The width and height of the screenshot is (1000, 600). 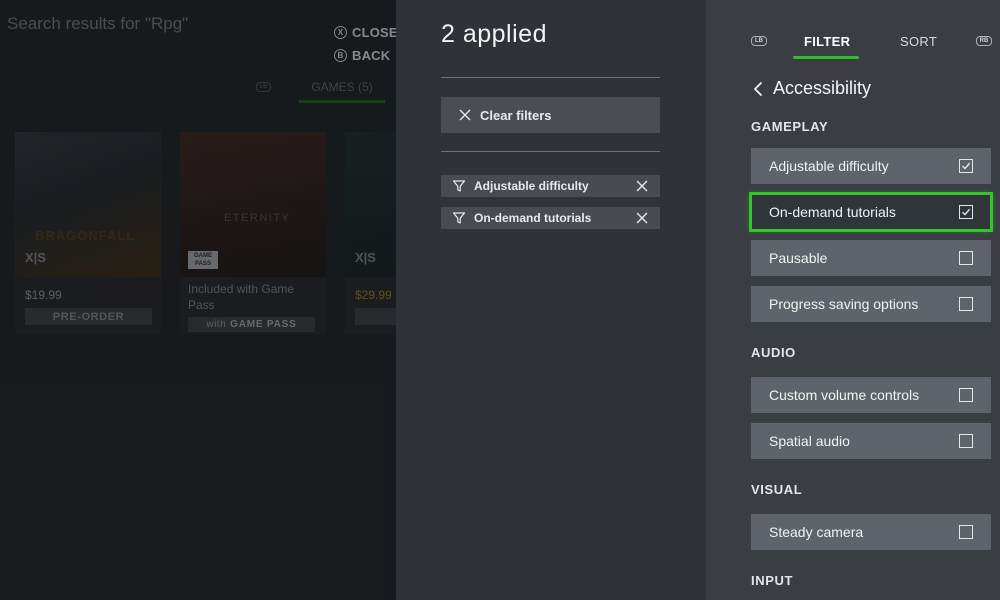 What do you see at coordinates (241, 297) in the screenshot?
I see `game-pass-note: Included with Game Pass` at bounding box center [241, 297].